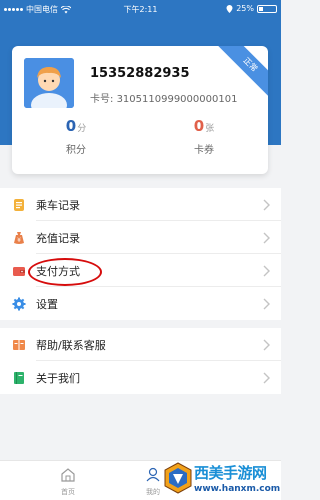 The width and height of the screenshot is (320, 500). What do you see at coordinates (71, 345) in the screenshot?
I see `menu-label-help: 帮助/联系客服` at bounding box center [71, 345].